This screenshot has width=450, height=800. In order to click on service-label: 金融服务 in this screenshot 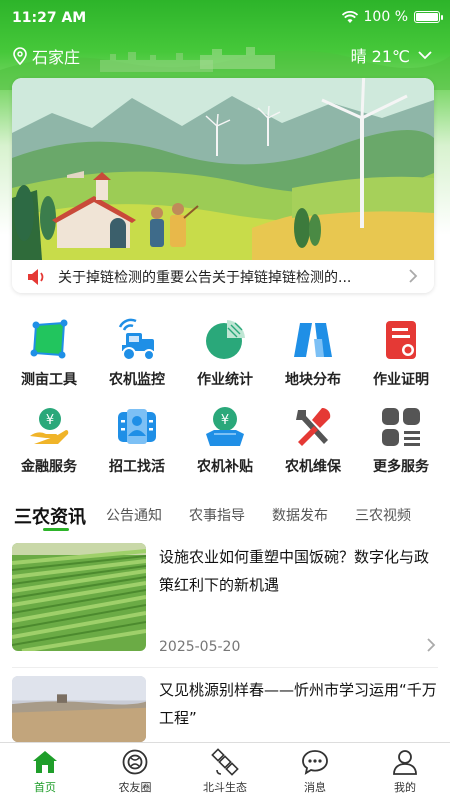, I will do `click(49, 467)`.